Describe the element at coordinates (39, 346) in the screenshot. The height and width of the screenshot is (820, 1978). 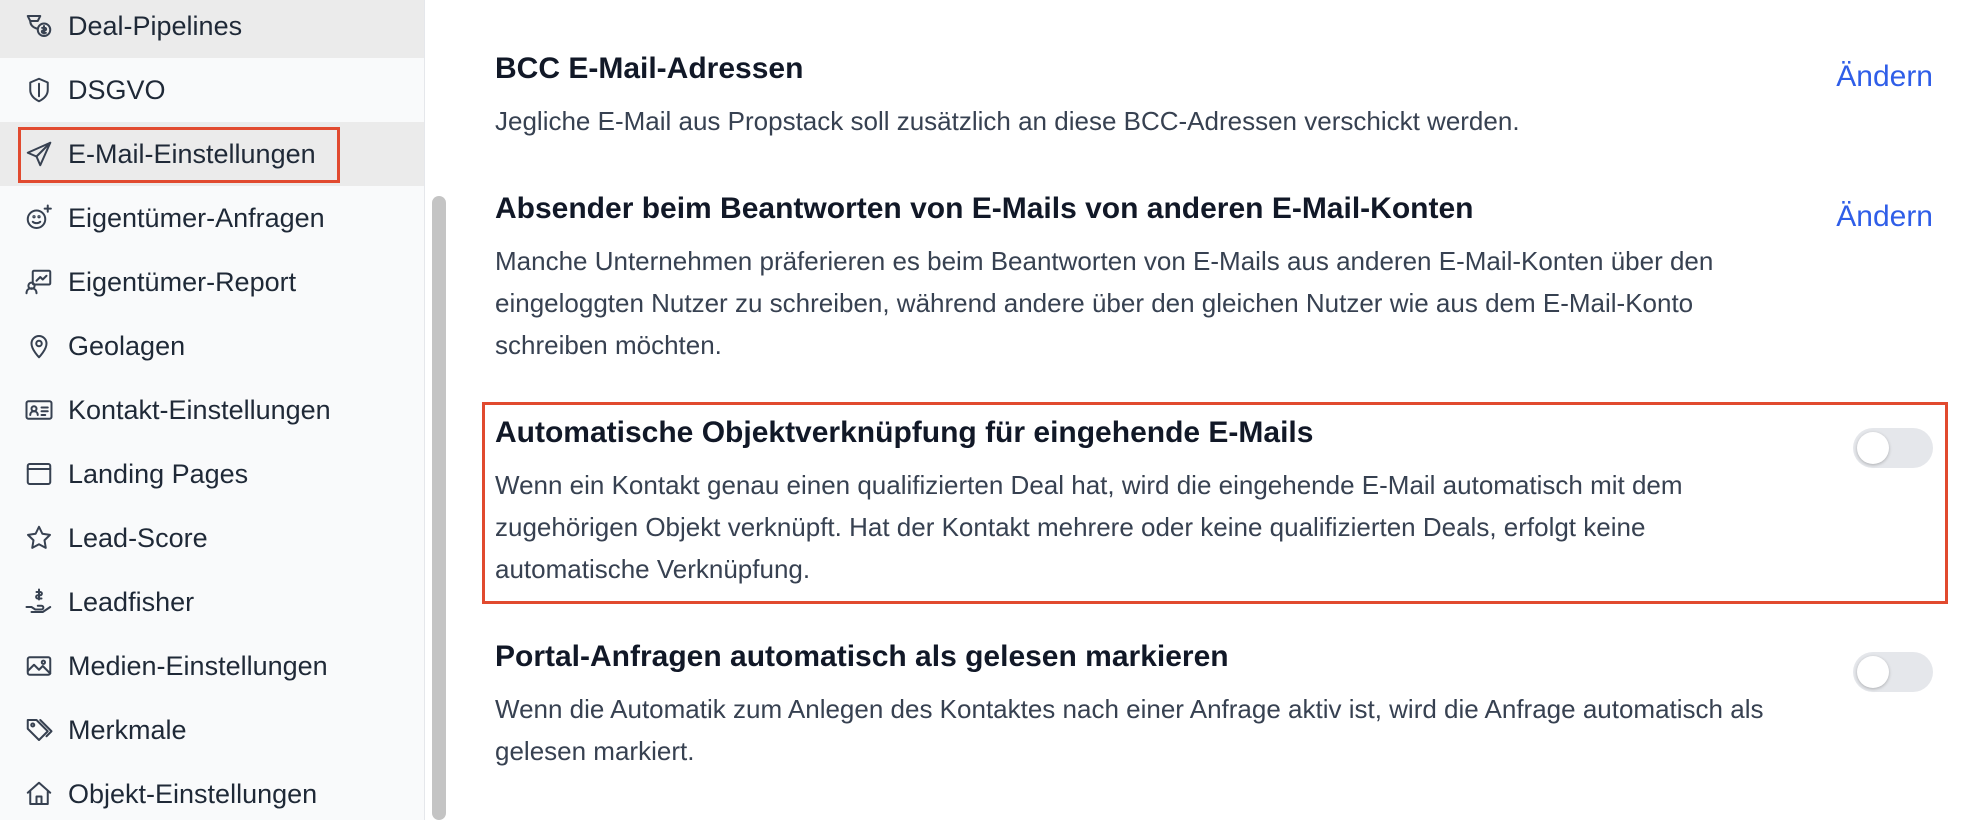
I see `map-pin-icon` at that location.